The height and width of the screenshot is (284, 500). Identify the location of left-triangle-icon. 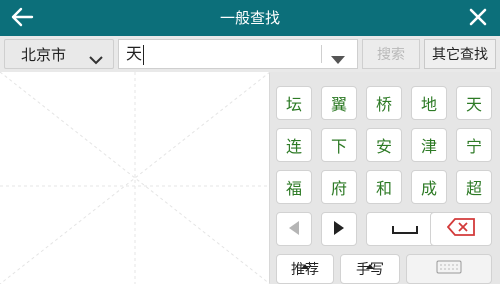
(294, 229).